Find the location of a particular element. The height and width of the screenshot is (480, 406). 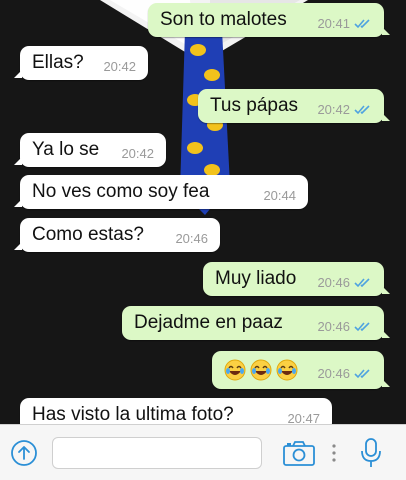

message-bubble-4: Ya lo se 20:42 is located at coordinates (90, 150).